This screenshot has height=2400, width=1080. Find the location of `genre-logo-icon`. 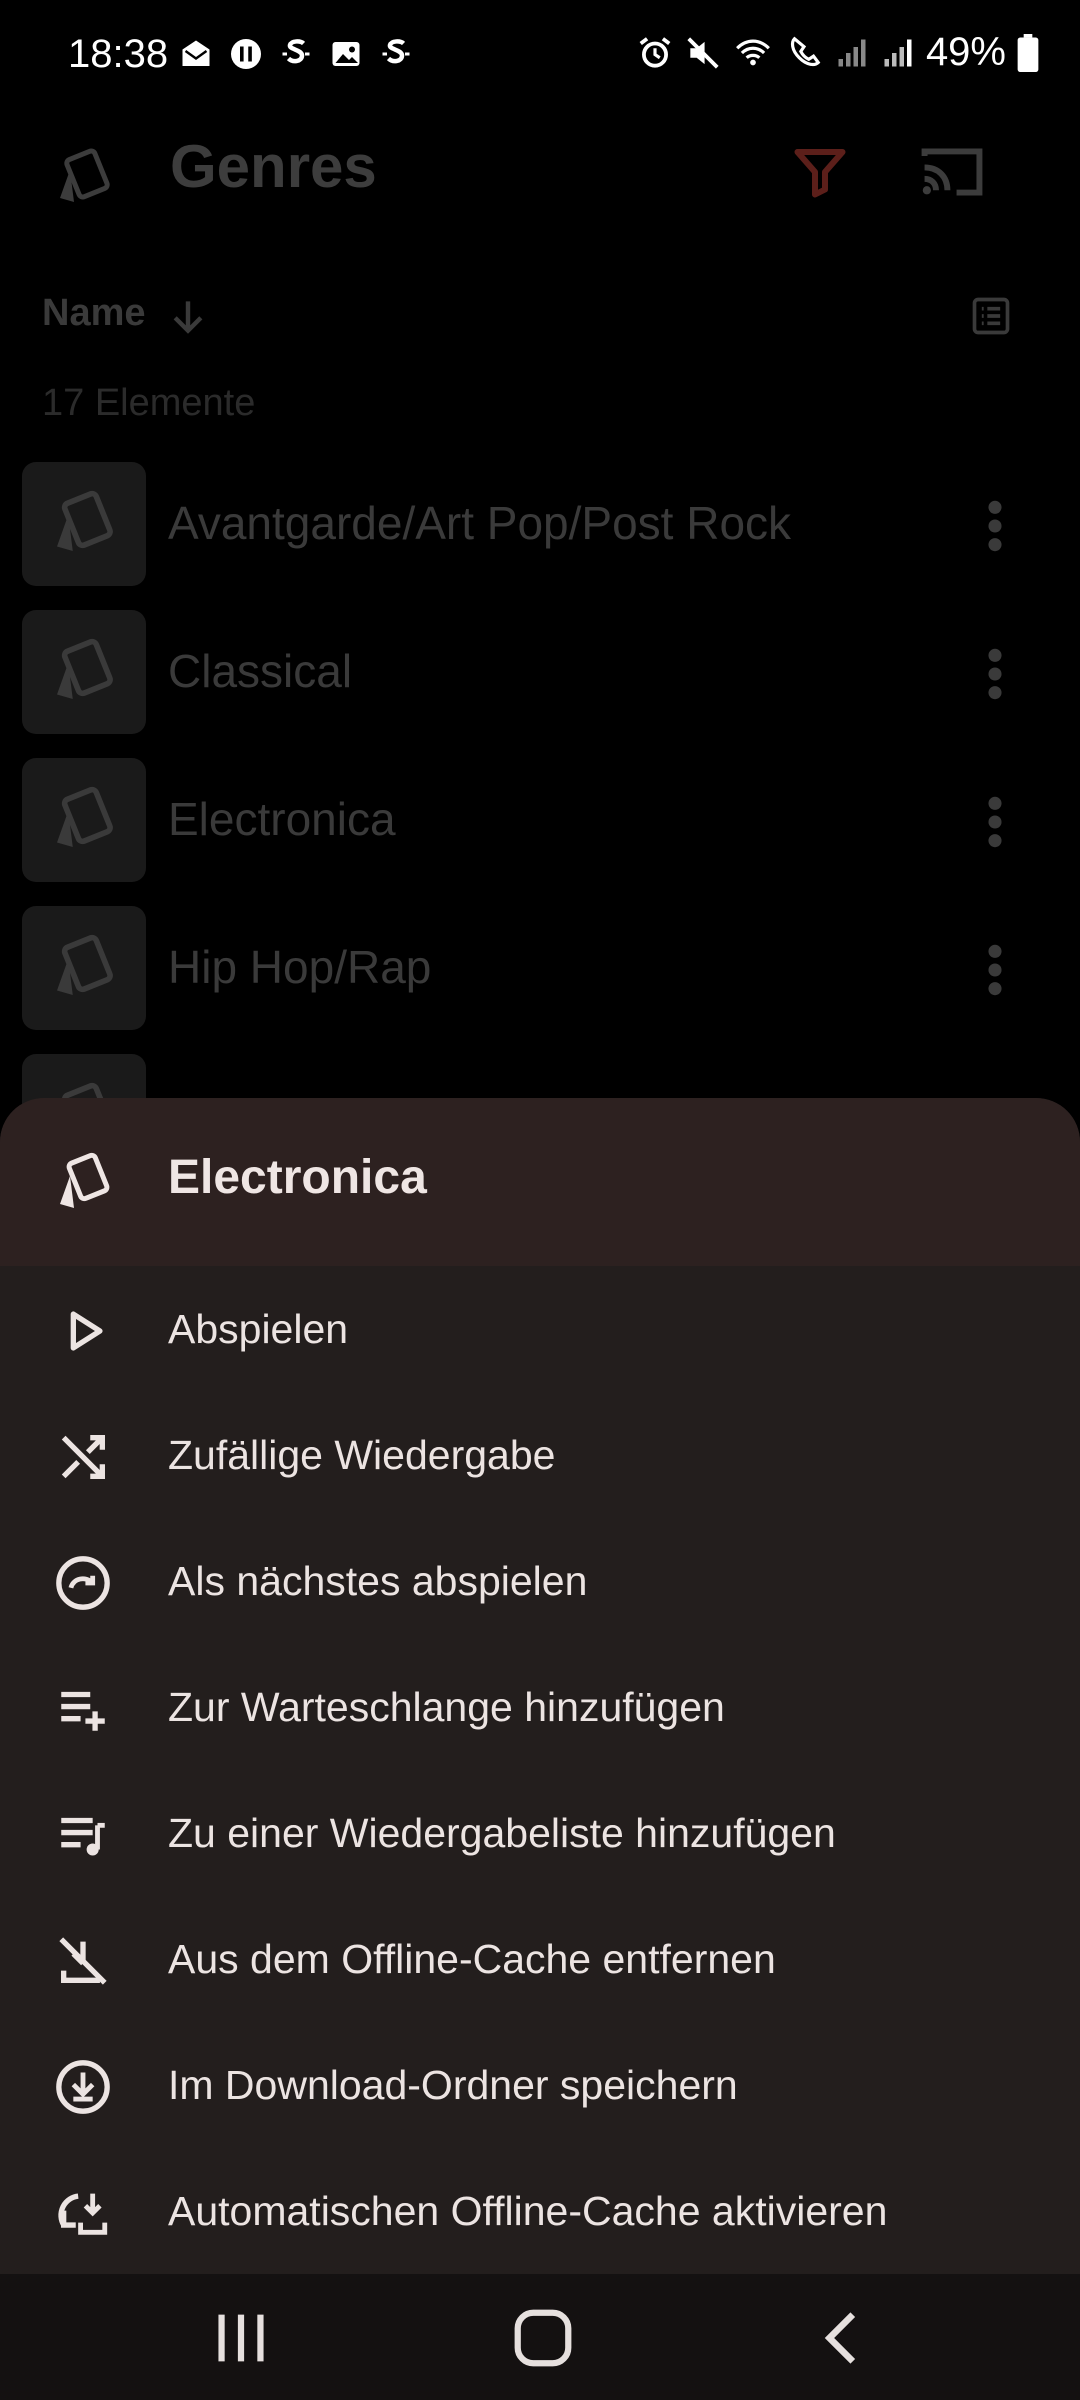

genre-logo-icon is located at coordinates (85, 175).